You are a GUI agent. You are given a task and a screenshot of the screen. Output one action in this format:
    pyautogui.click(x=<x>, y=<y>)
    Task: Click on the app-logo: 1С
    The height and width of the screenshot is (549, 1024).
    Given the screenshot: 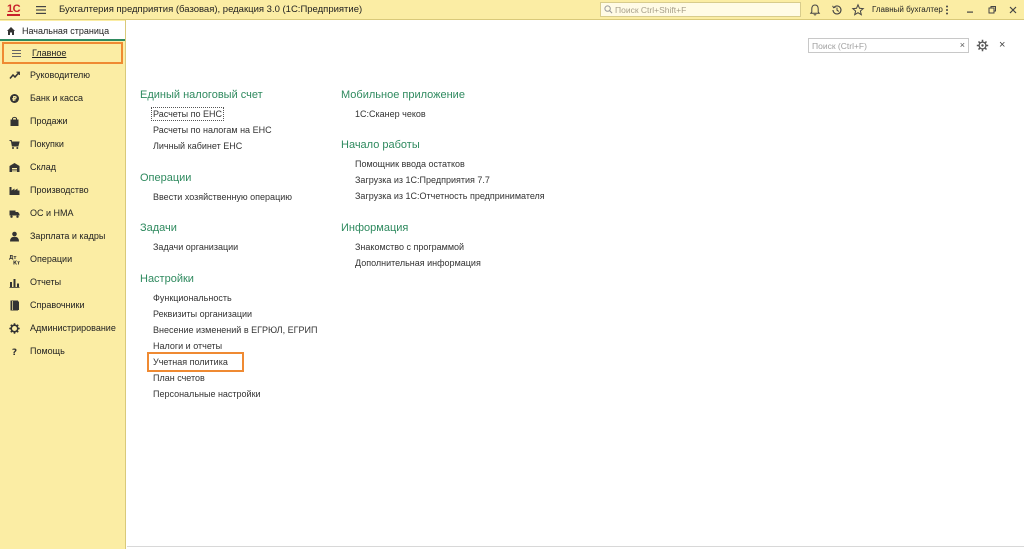 What is the action you would take?
    pyautogui.click(x=18, y=9)
    